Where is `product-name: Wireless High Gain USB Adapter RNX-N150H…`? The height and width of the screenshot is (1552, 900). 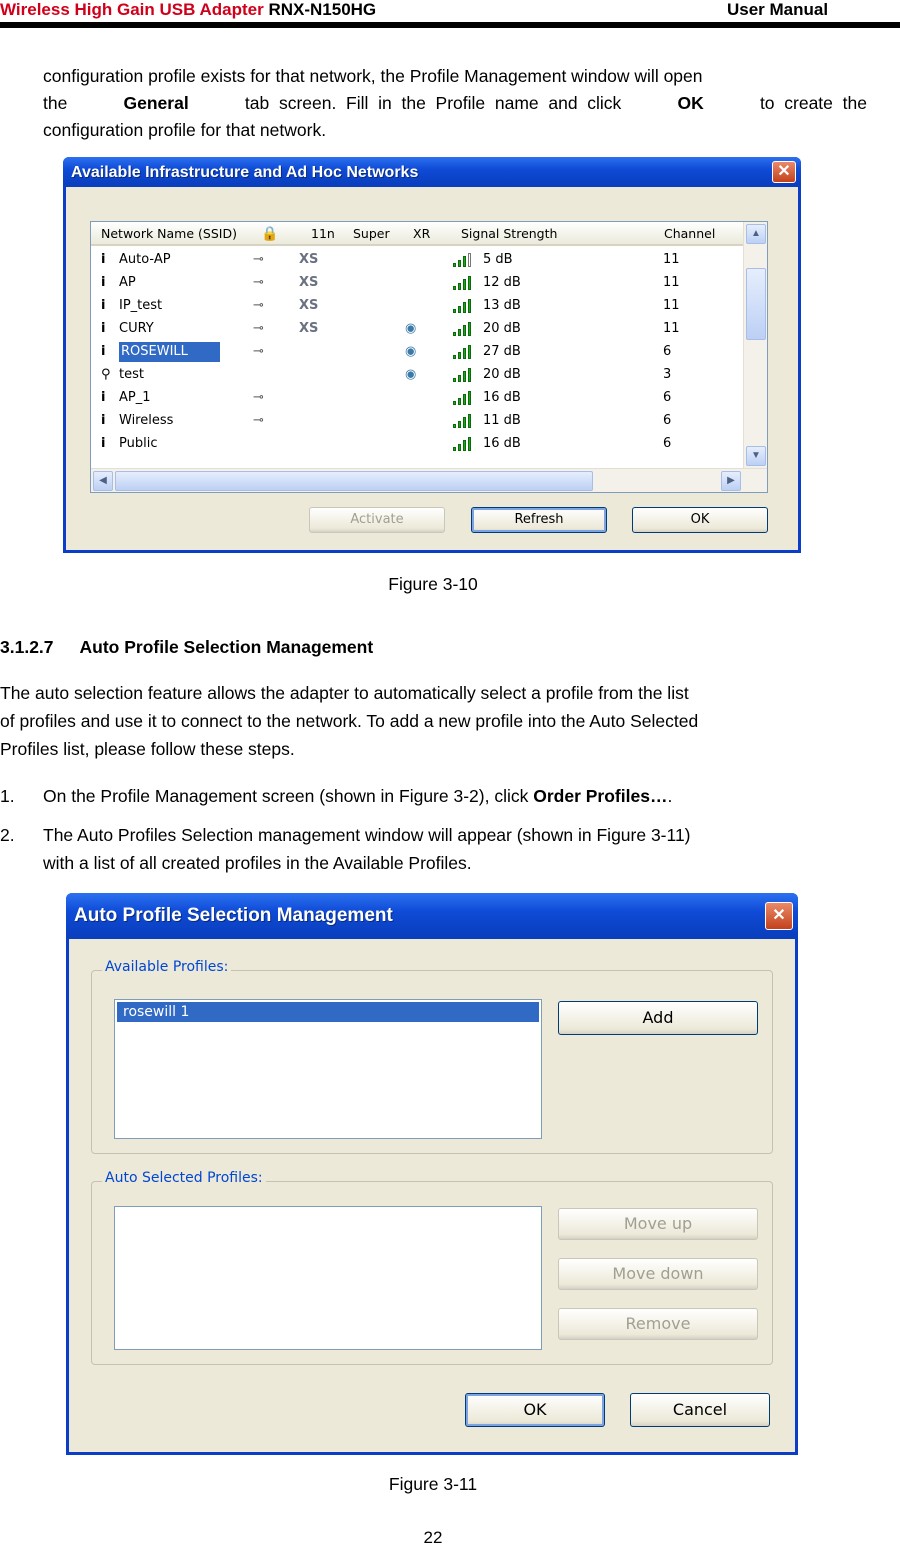
product-name: Wireless High Gain USB Adapter RNX-N150H… is located at coordinates (188, 9).